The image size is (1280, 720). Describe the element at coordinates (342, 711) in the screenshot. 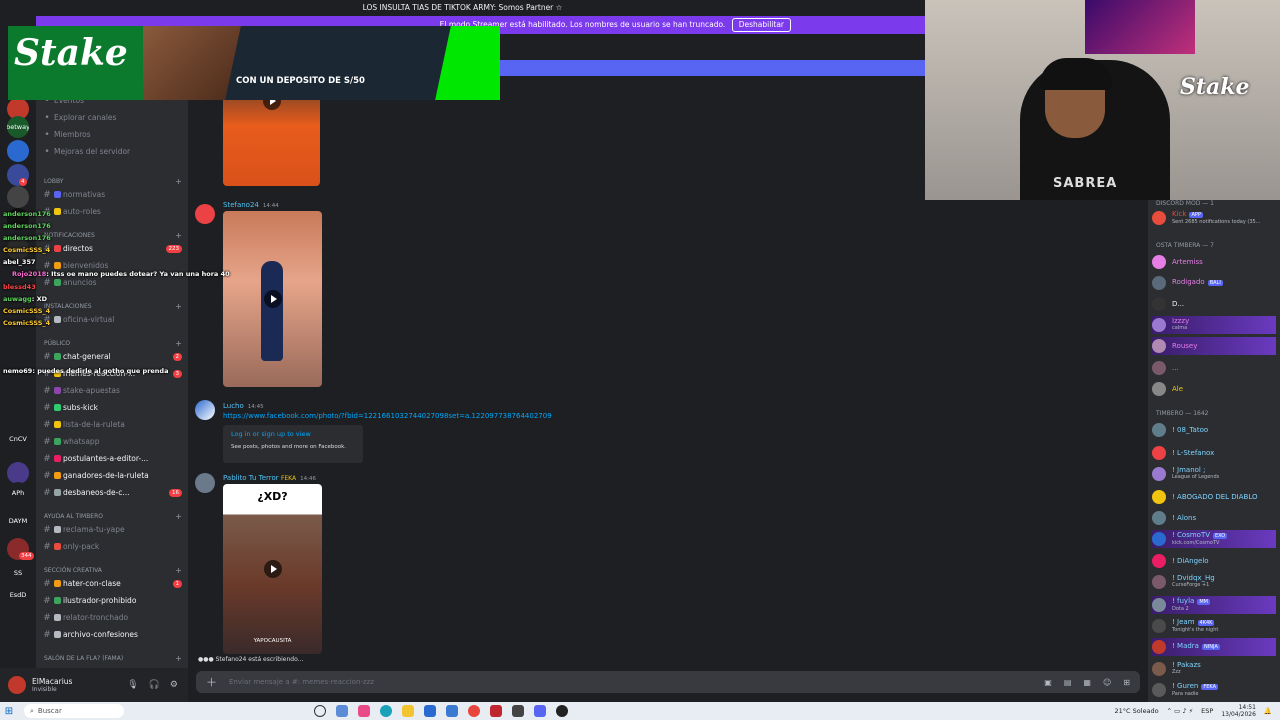

I see `widgets-icon` at that location.